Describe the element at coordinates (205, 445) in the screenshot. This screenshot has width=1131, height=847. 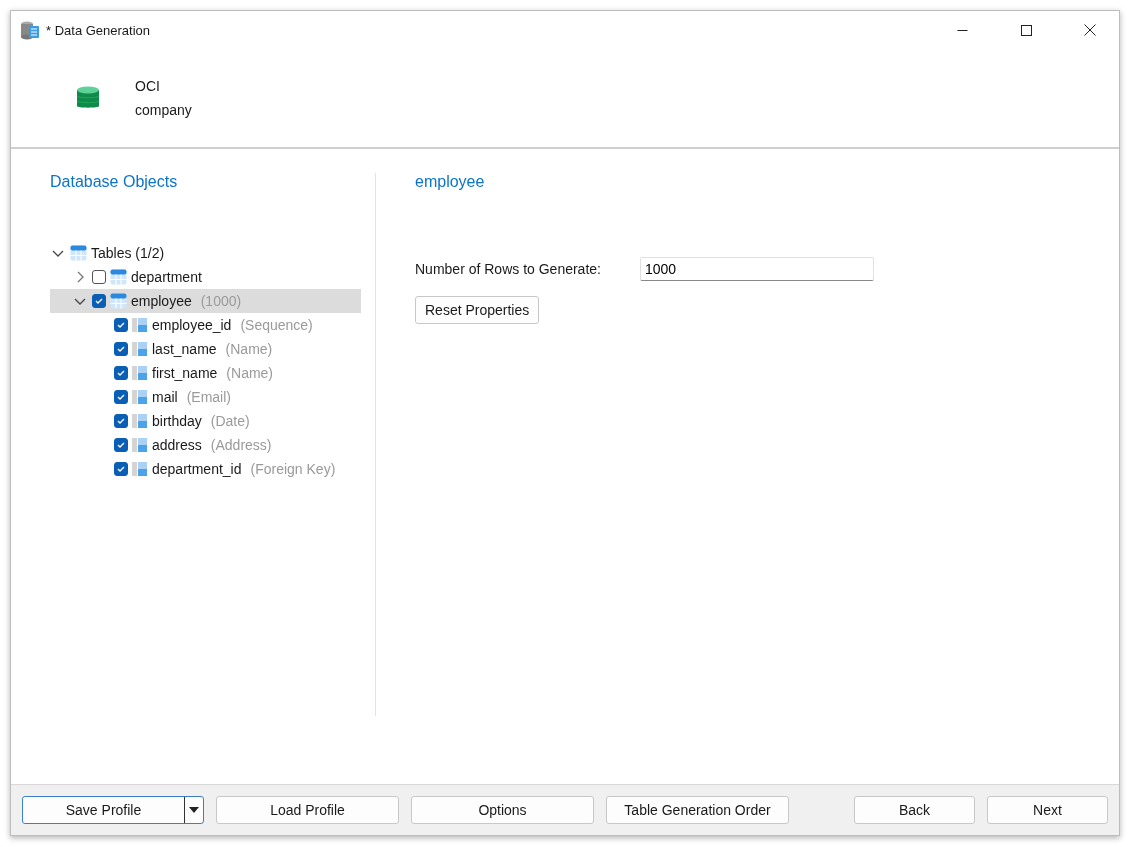
I see `tree-item: address (Address)` at that location.